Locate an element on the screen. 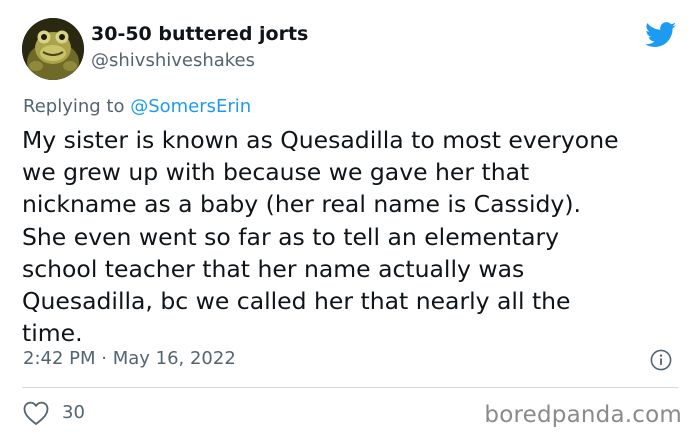 The width and height of the screenshot is (700, 441). twitter-bird-icon is located at coordinates (661, 35).